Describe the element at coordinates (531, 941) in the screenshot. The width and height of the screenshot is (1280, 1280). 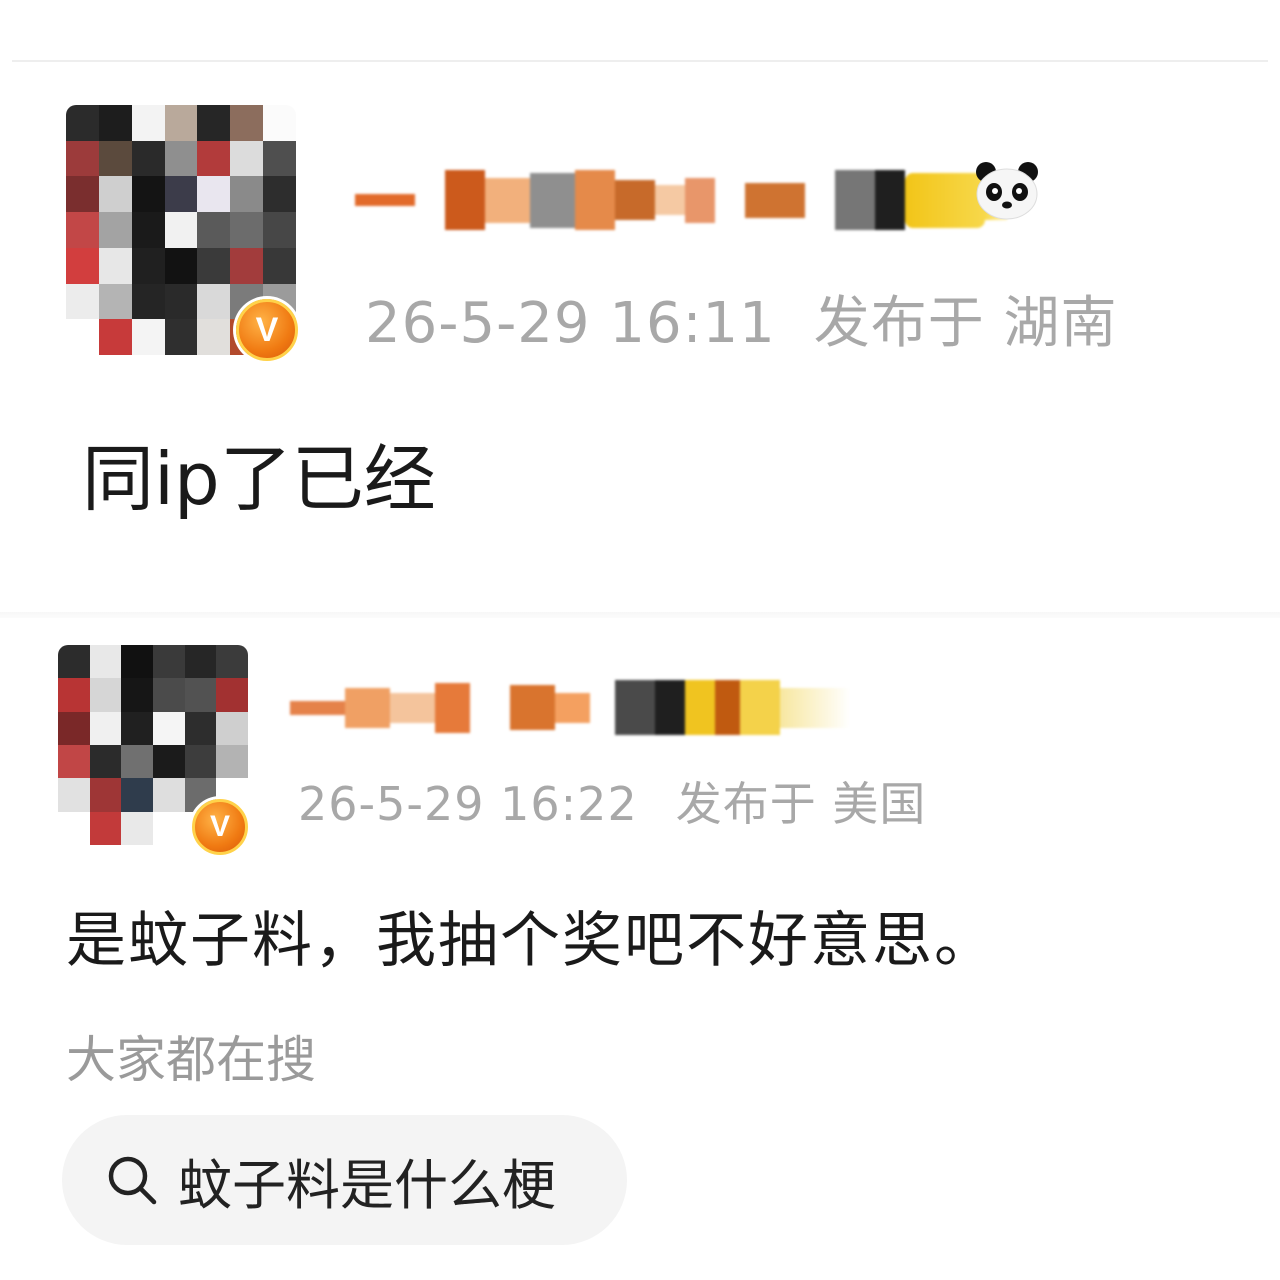
I see `comment-text: 是蚊子料，我抽个奖吧不好意思。` at that location.